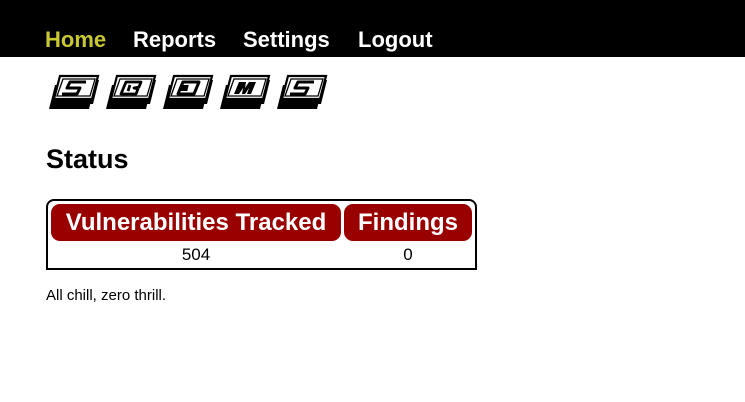 The width and height of the screenshot is (745, 402). What do you see at coordinates (408, 254) in the screenshot?
I see `findings-value: 0` at bounding box center [408, 254].